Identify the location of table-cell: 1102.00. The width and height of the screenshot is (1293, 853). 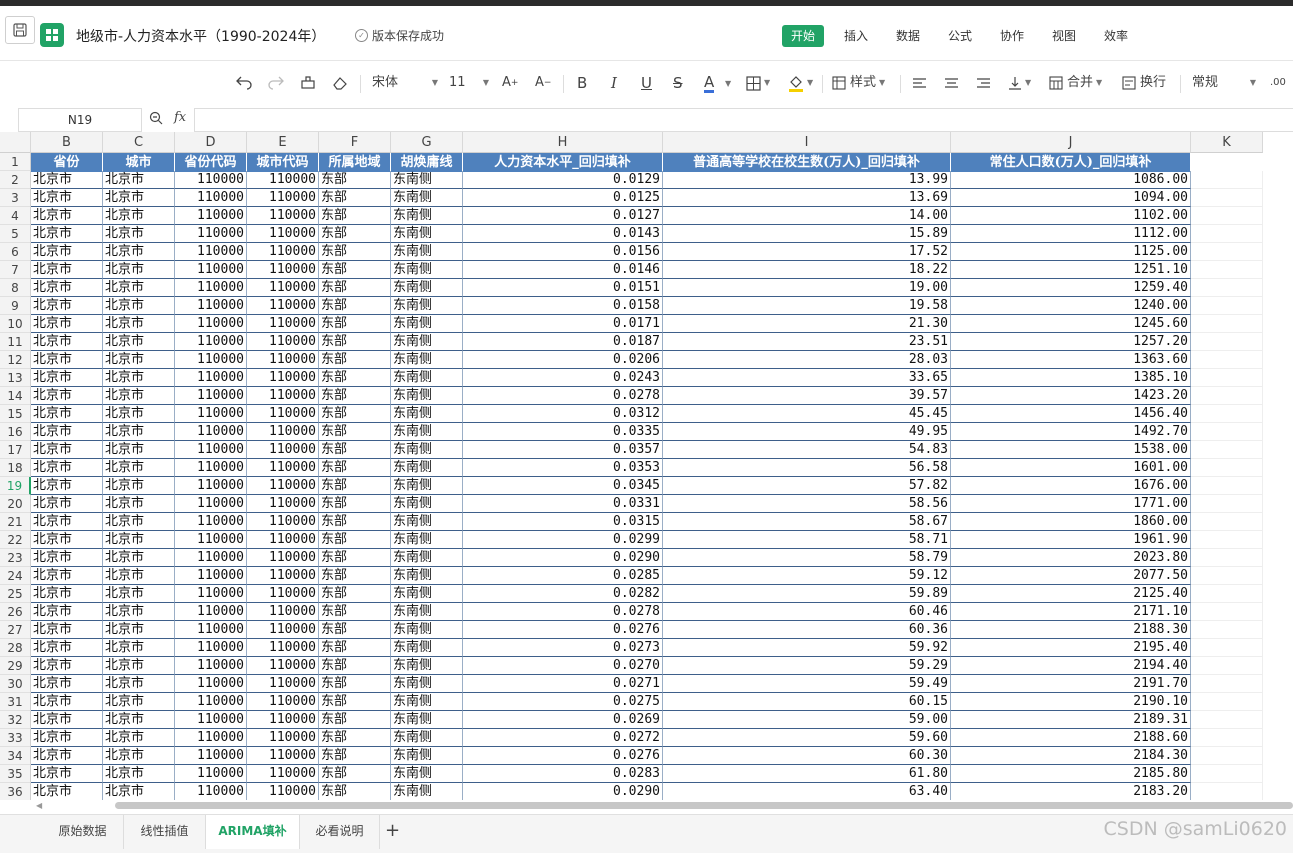
(1071, 216).